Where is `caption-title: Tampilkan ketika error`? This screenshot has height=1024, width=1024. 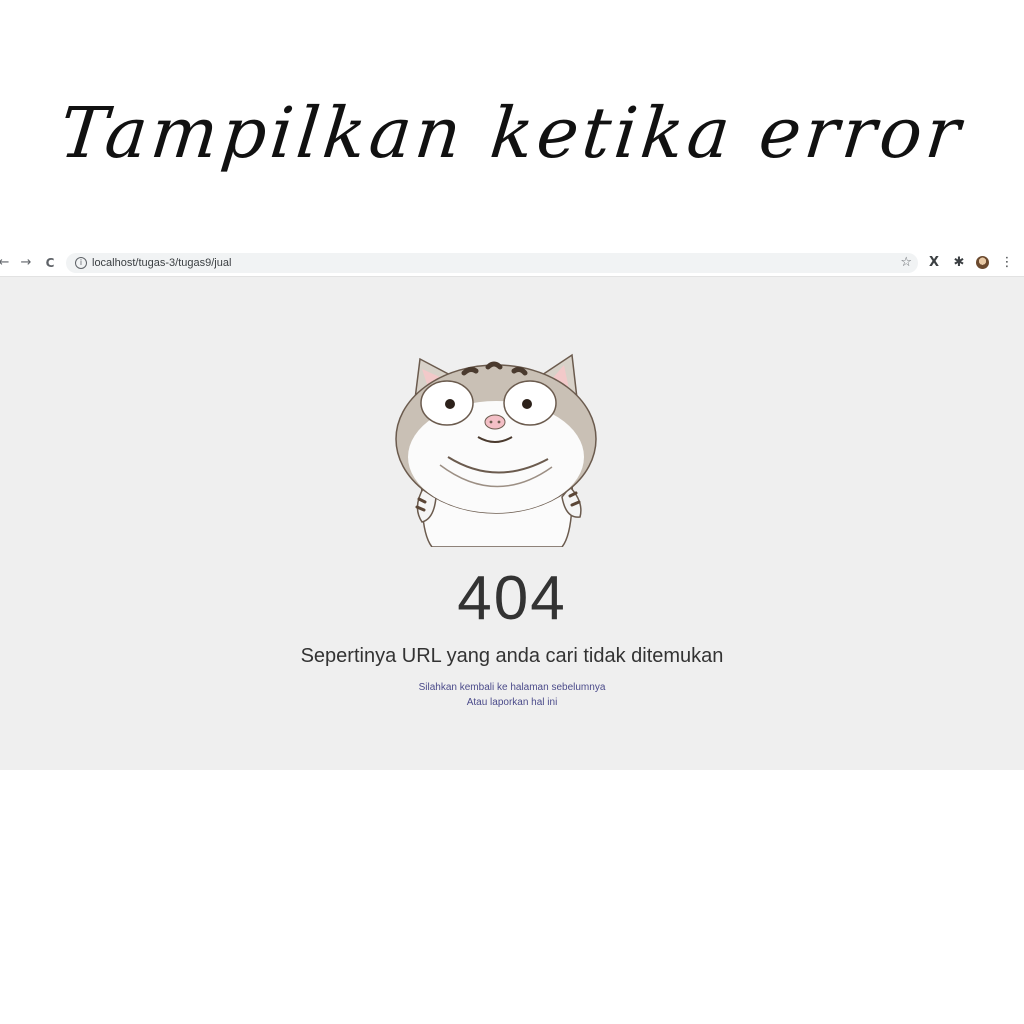 caption-title: Tampilkan ketika error is located at coordinates (512, 133).